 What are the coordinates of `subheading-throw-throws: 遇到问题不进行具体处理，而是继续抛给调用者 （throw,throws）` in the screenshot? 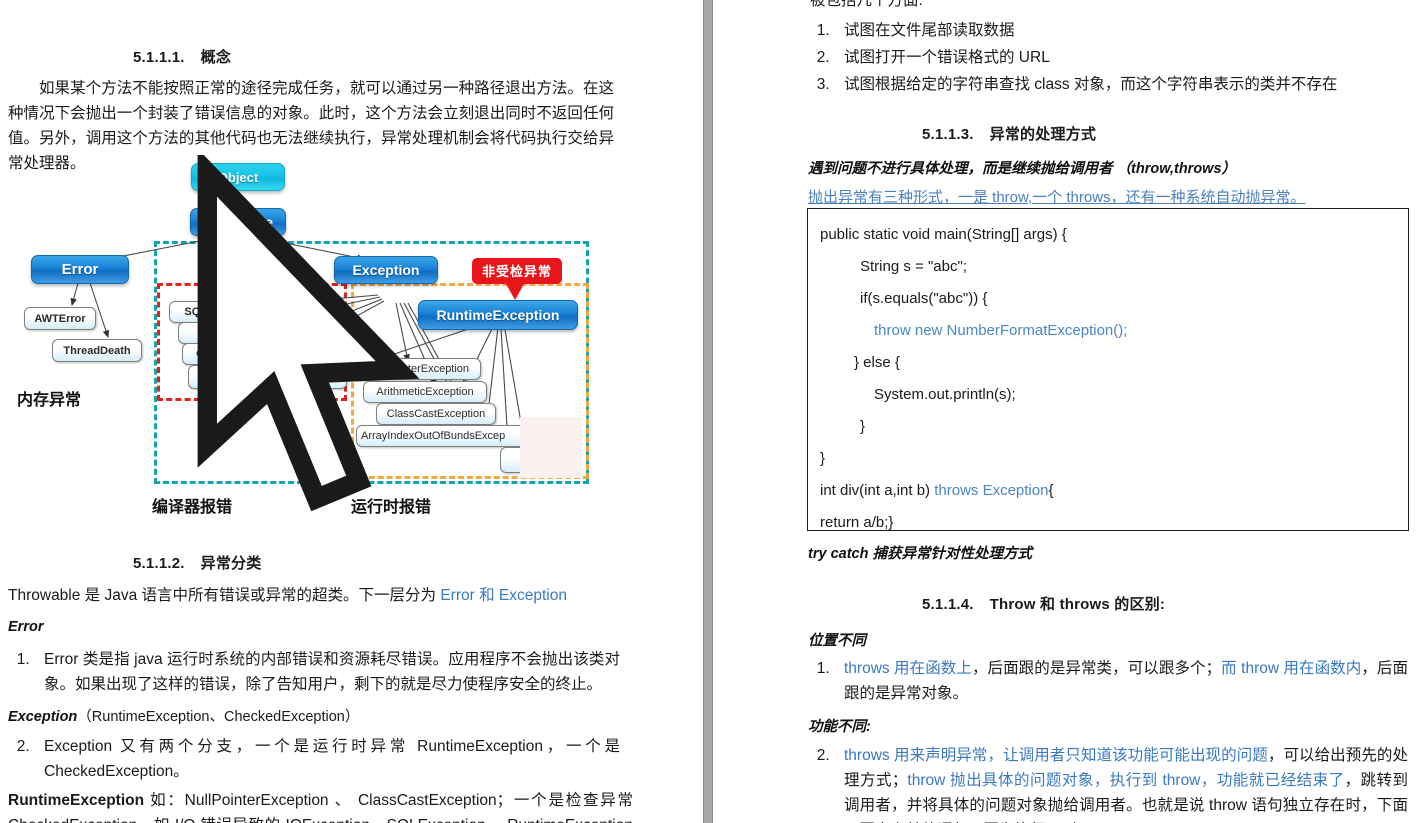 It's located at (1022, 167).